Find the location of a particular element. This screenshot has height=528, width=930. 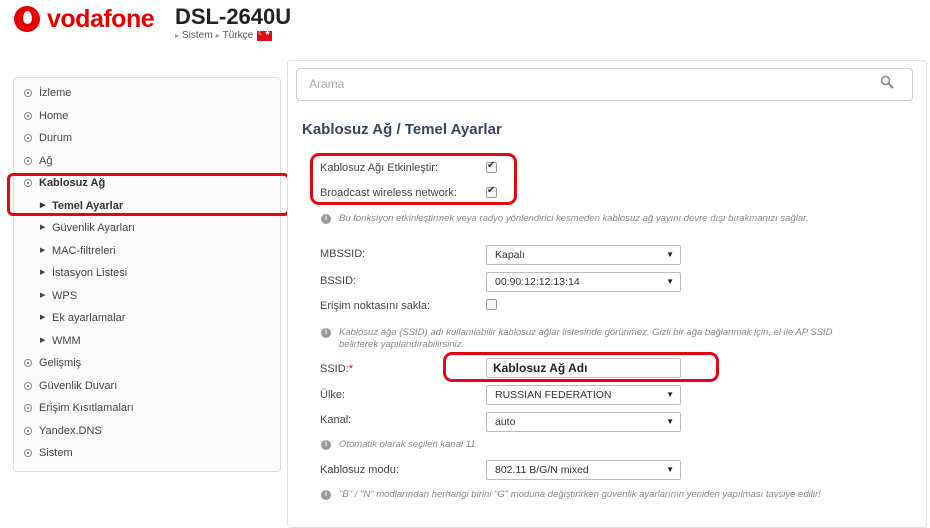

sidebar-item-temel-ayarlar: ▶ Temel Ayarlar is located at coordinates (147, 206).